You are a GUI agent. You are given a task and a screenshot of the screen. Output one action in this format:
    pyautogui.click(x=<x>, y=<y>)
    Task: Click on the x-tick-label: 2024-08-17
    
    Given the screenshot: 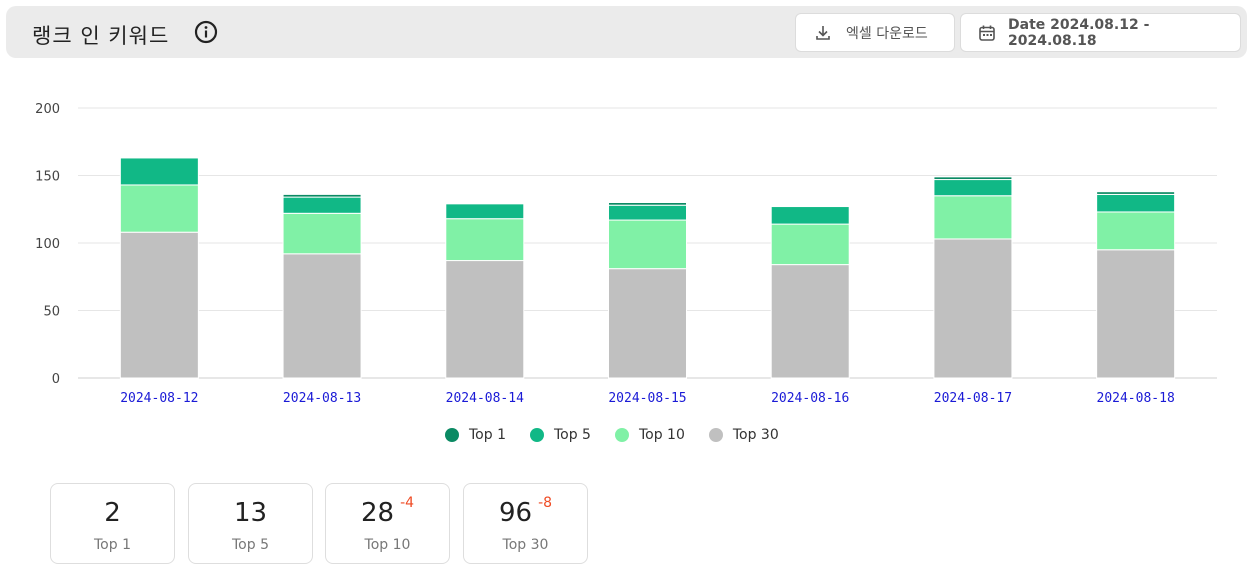 What is the action you would take?
    pyautogui.click(x=973, y=398)
    